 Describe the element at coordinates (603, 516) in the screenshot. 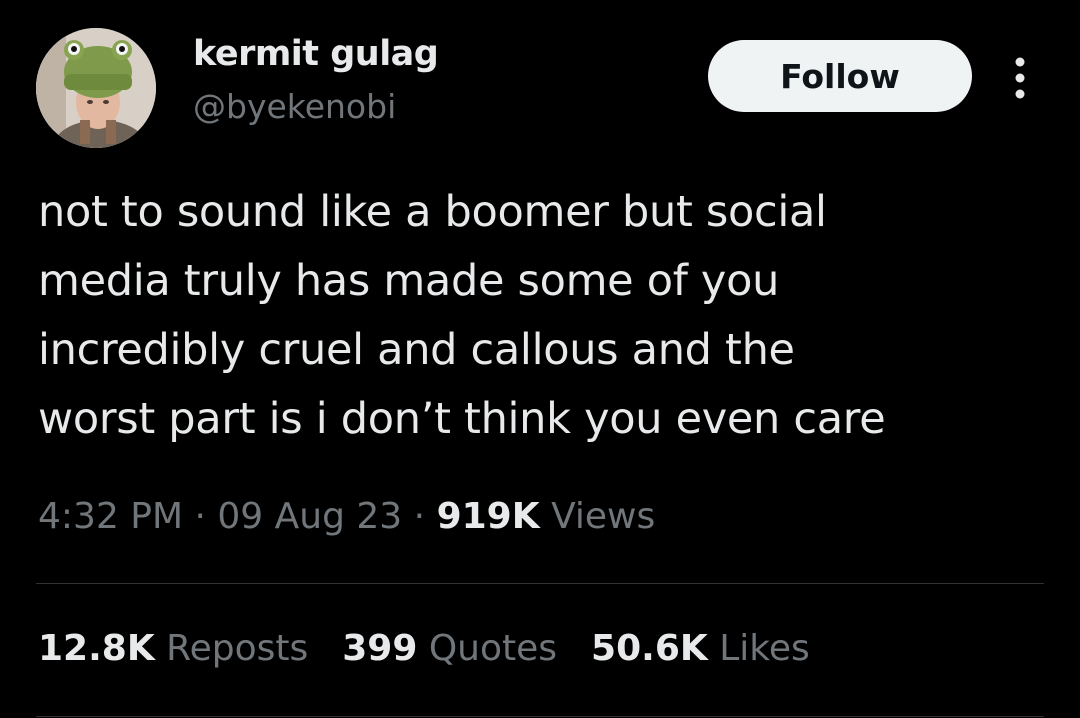

I see `views-label: Views` at that location.